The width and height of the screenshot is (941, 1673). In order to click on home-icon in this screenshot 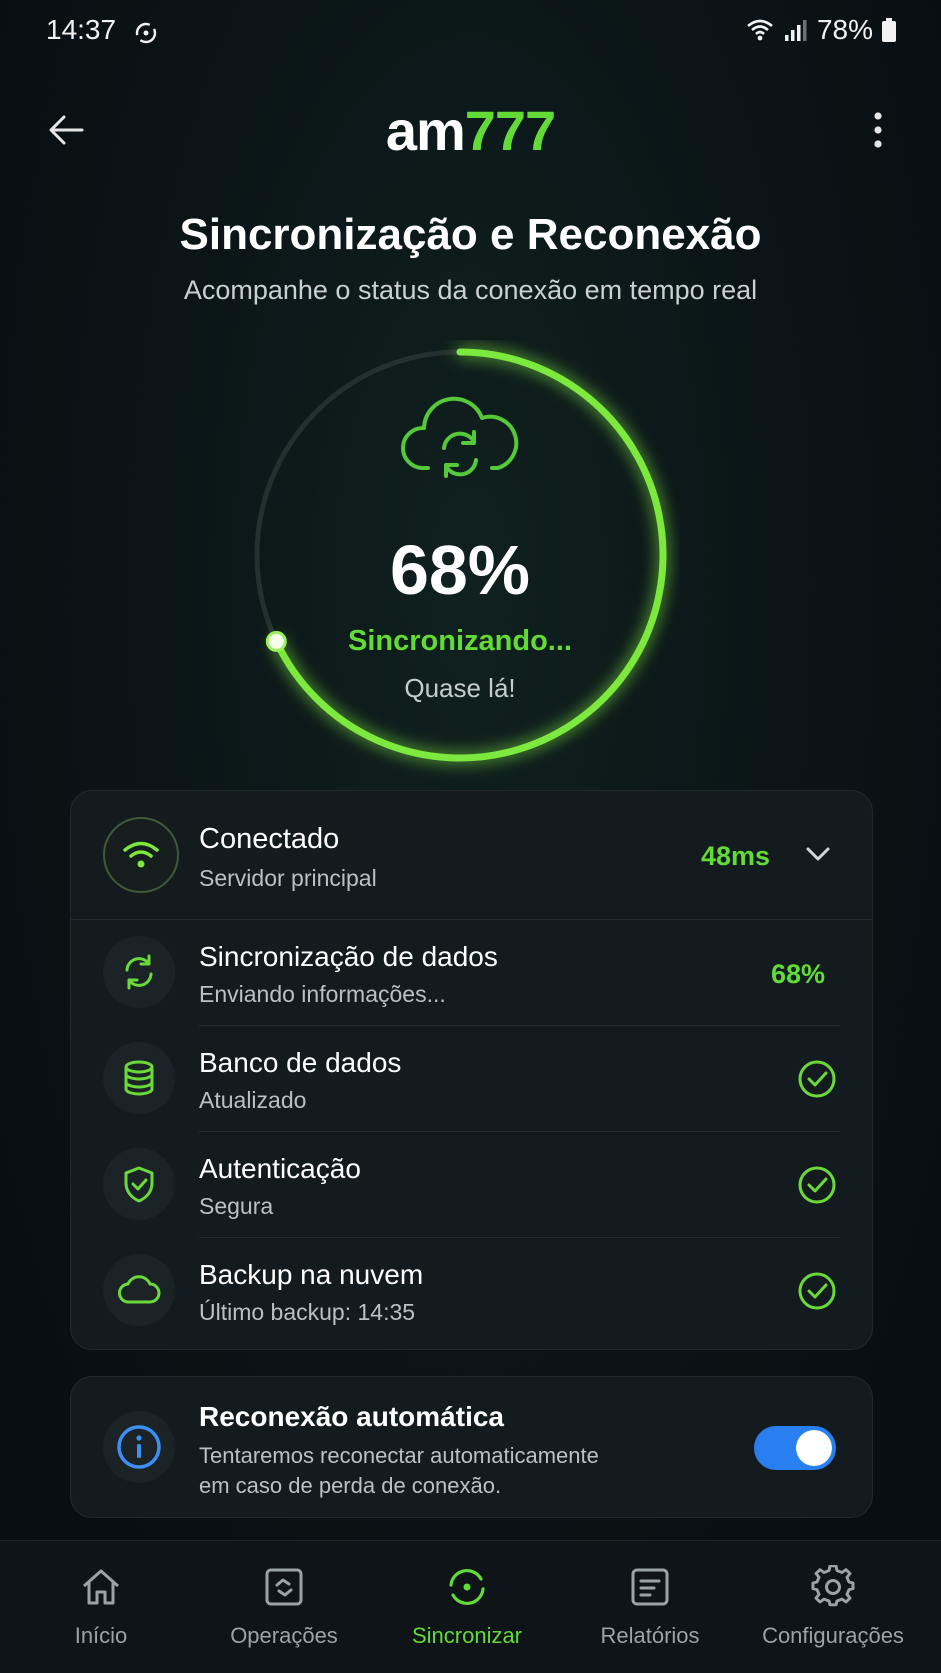, I will do `click(101, 1587)`.